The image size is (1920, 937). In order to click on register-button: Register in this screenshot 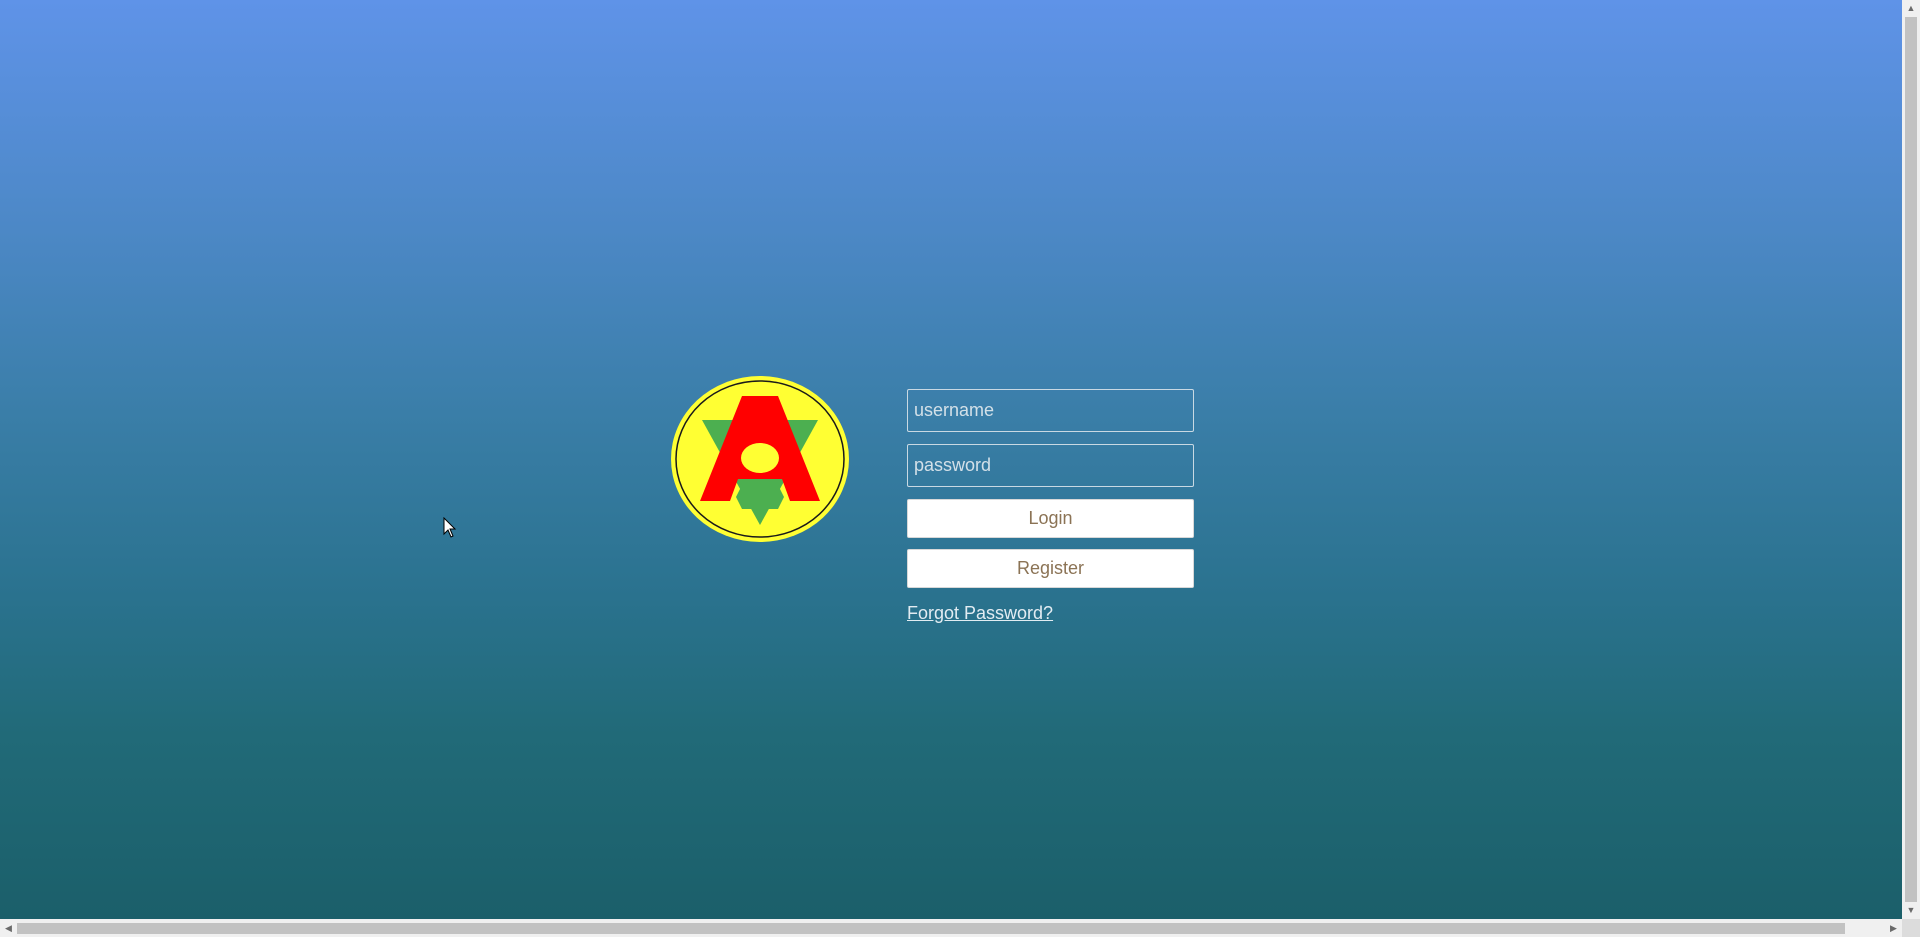, I will do `click(1050, 568)`.